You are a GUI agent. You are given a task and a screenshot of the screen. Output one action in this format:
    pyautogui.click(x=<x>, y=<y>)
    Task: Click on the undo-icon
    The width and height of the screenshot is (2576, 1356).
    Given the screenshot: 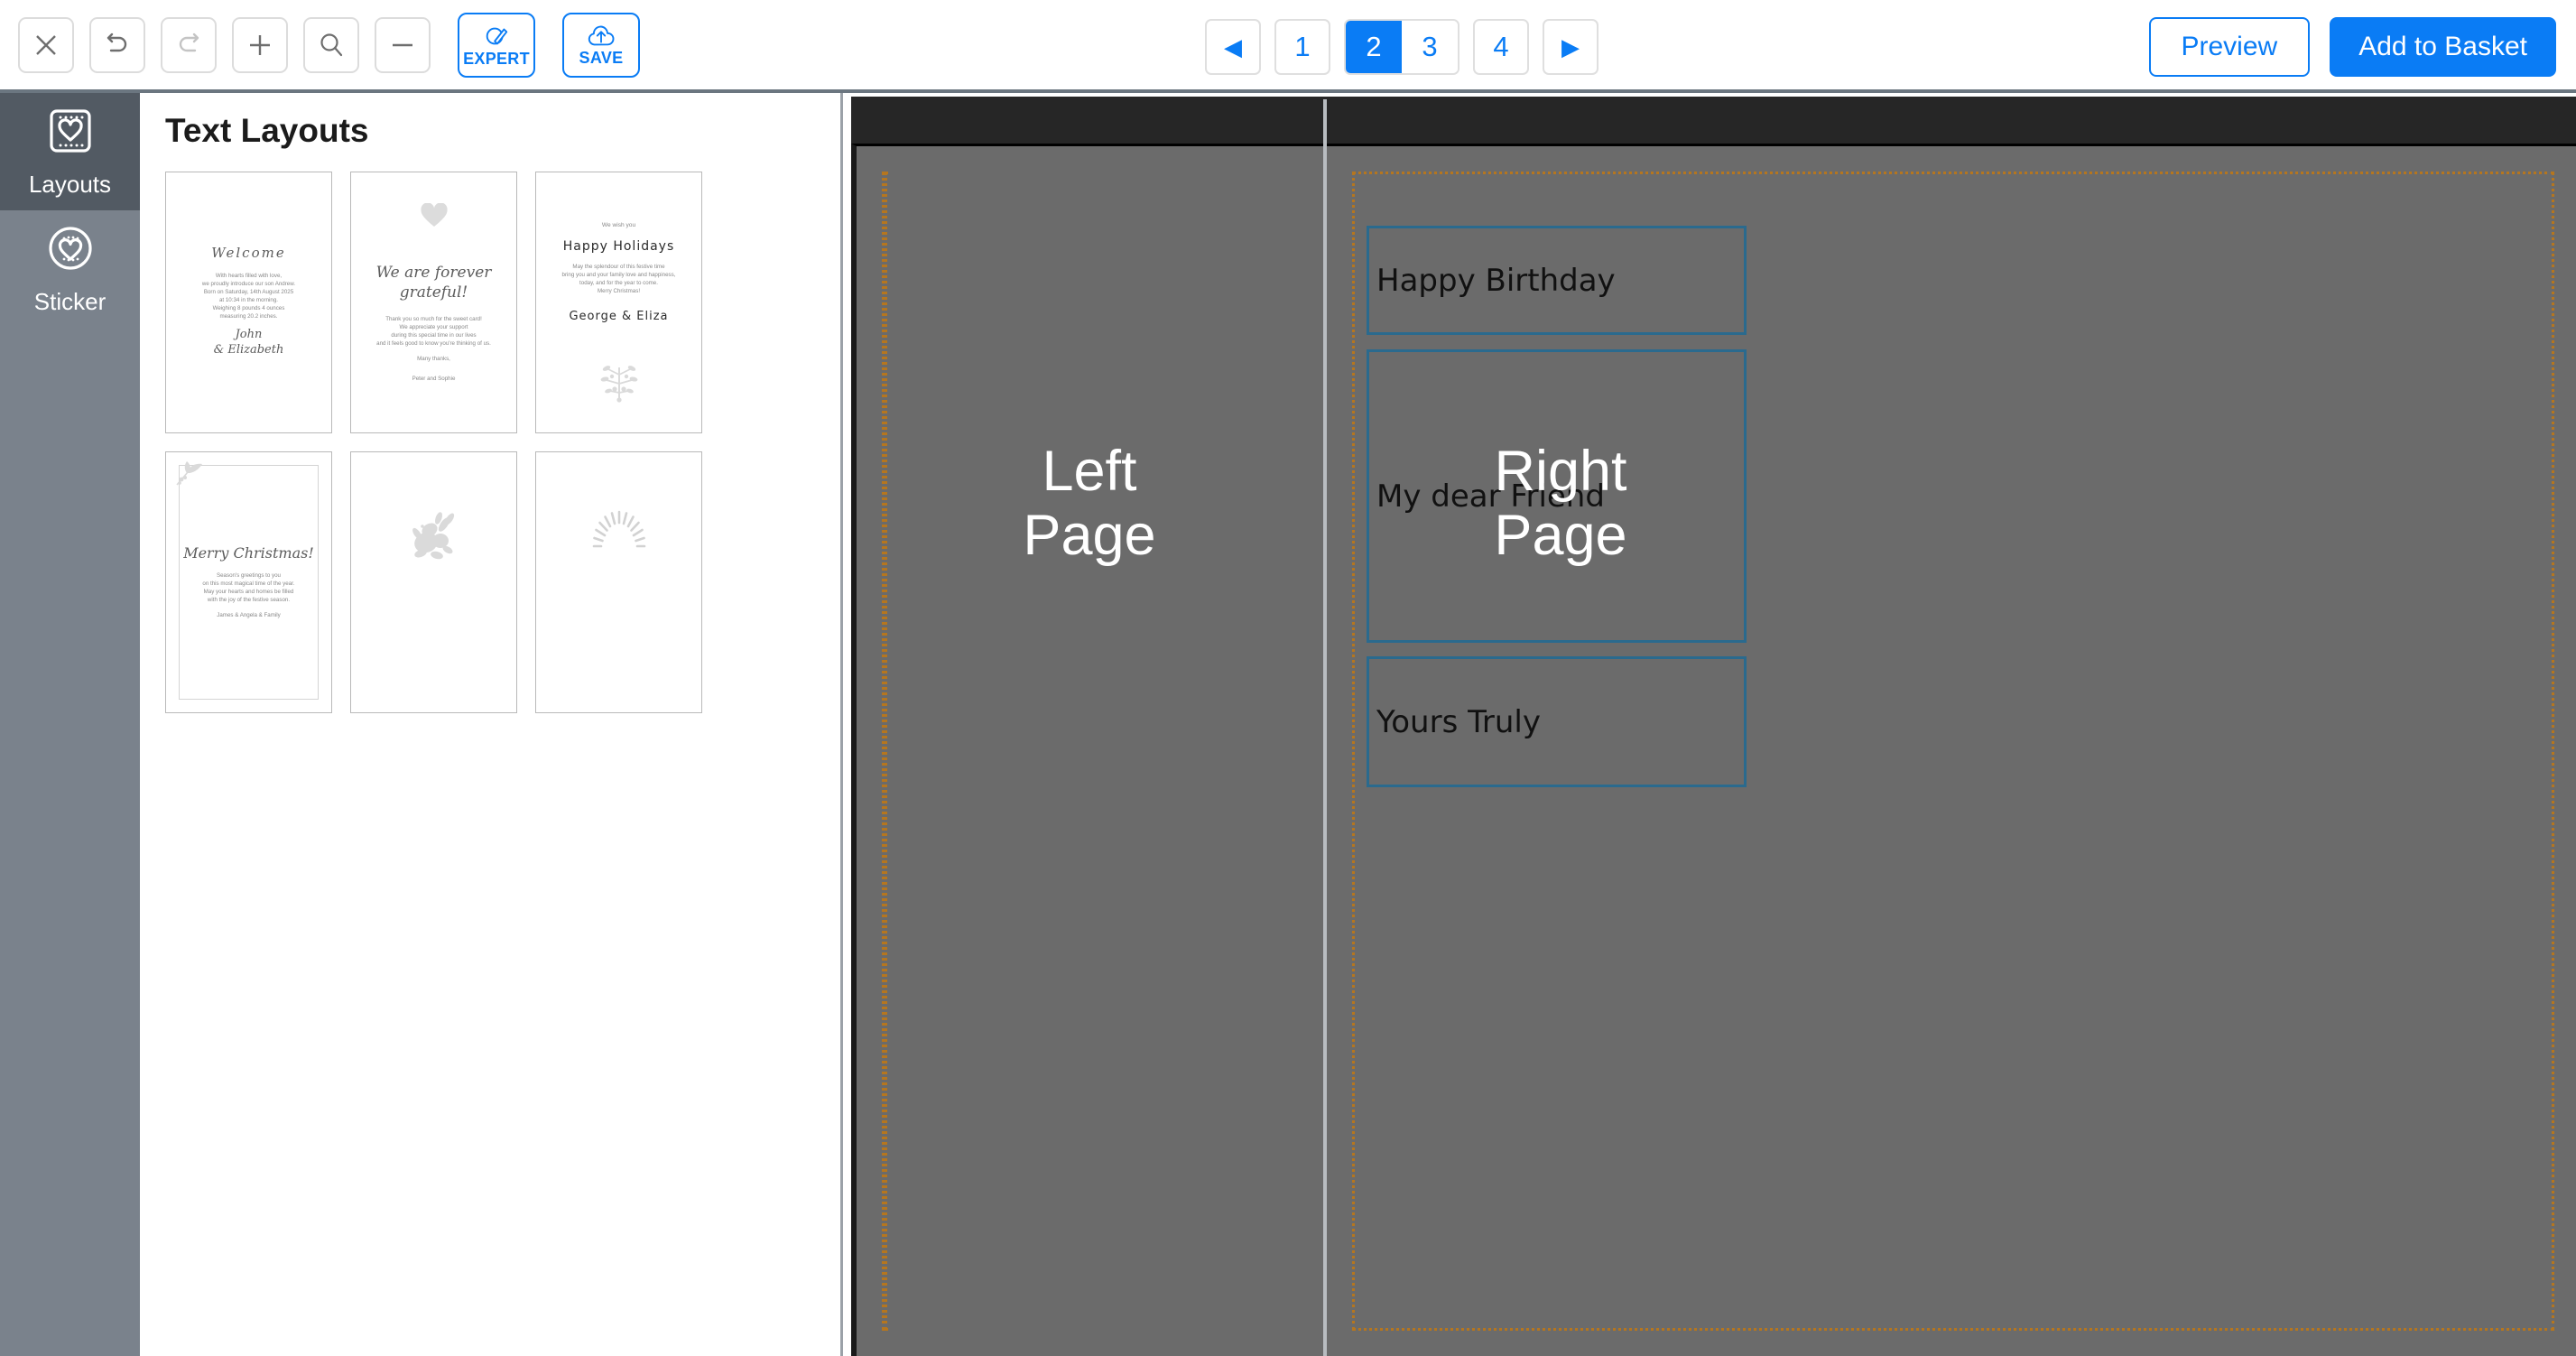 What is the action you would take?
    pyautogui.click(x=118, y=45)
    